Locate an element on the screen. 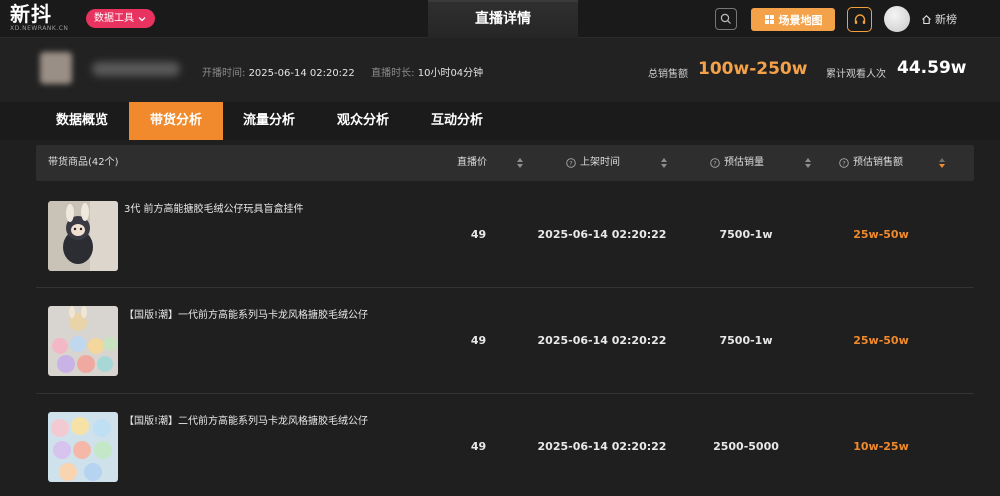 Image resolution: width=1000 pixels, height=496 pixels. col-est-revenue-label: 预估销售额 is located at coordinates (878, 162).